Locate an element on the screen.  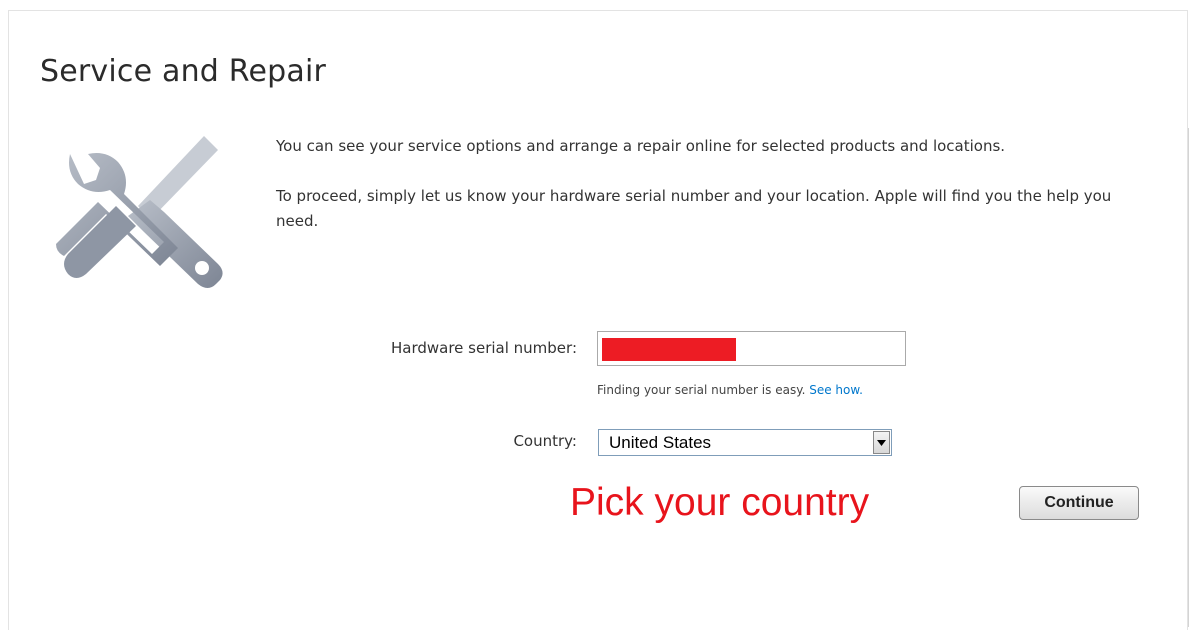
serial-help-label: Finding your serial number is easy. is located at coordinates (701, 390).